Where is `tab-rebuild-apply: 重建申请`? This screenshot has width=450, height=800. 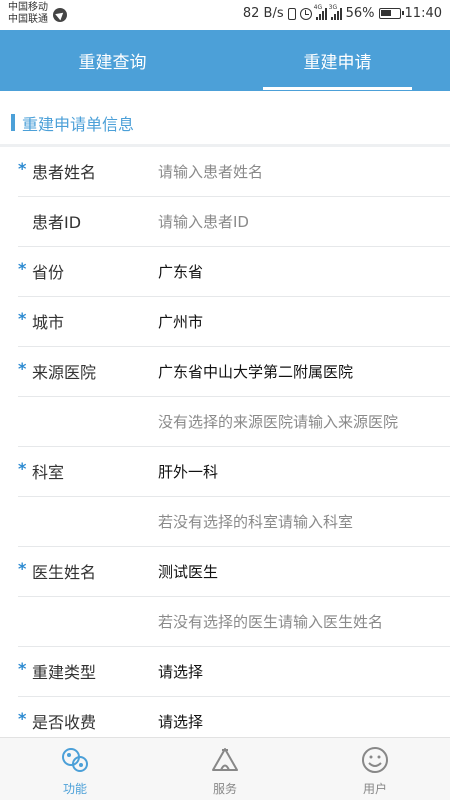
tab-rebuild-apply: 重建申请 is located at coordinates (337, 60).